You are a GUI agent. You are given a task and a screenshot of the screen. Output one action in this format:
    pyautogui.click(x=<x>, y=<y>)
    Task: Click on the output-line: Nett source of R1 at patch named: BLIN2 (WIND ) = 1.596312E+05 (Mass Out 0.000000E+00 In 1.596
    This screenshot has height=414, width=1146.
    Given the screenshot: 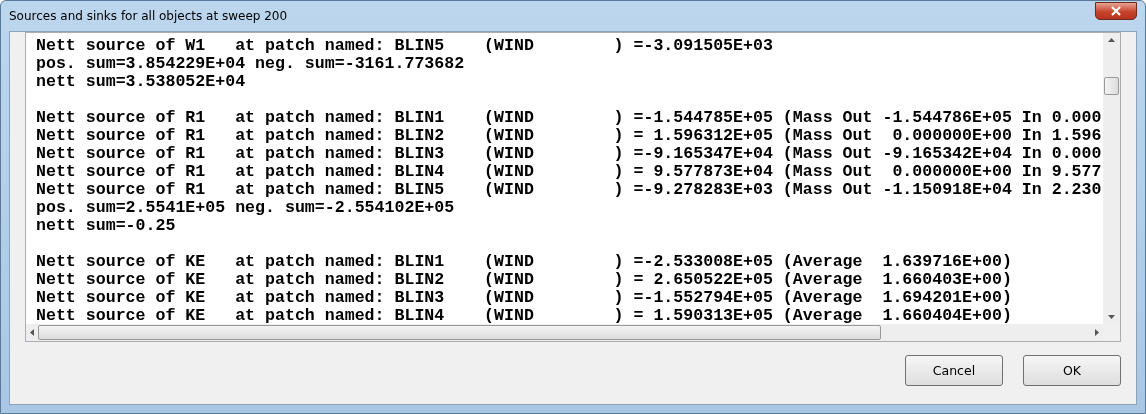 What is the action you would take?
    pyautogui.click(x=569, y=136)
    